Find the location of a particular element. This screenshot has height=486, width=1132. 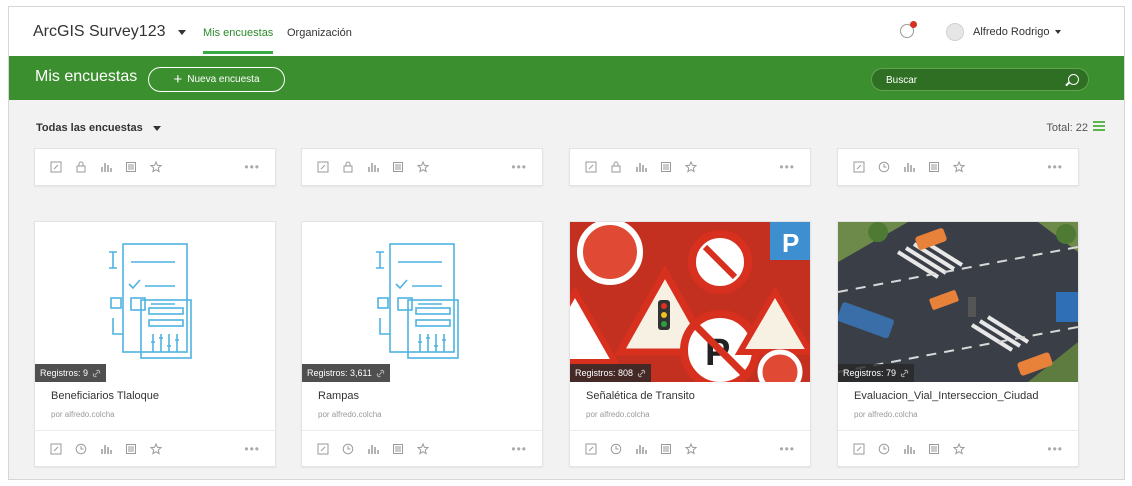

survey-thumbnail: Registros: 9 is located at coordinates (155, 302).